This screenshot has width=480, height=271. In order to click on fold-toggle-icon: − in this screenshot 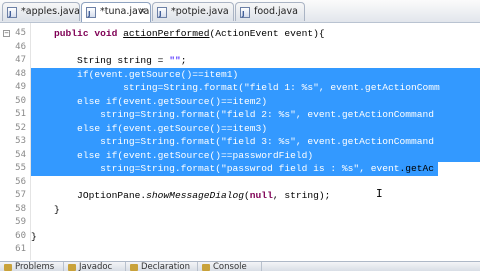, I will do `click(6, 33)`.